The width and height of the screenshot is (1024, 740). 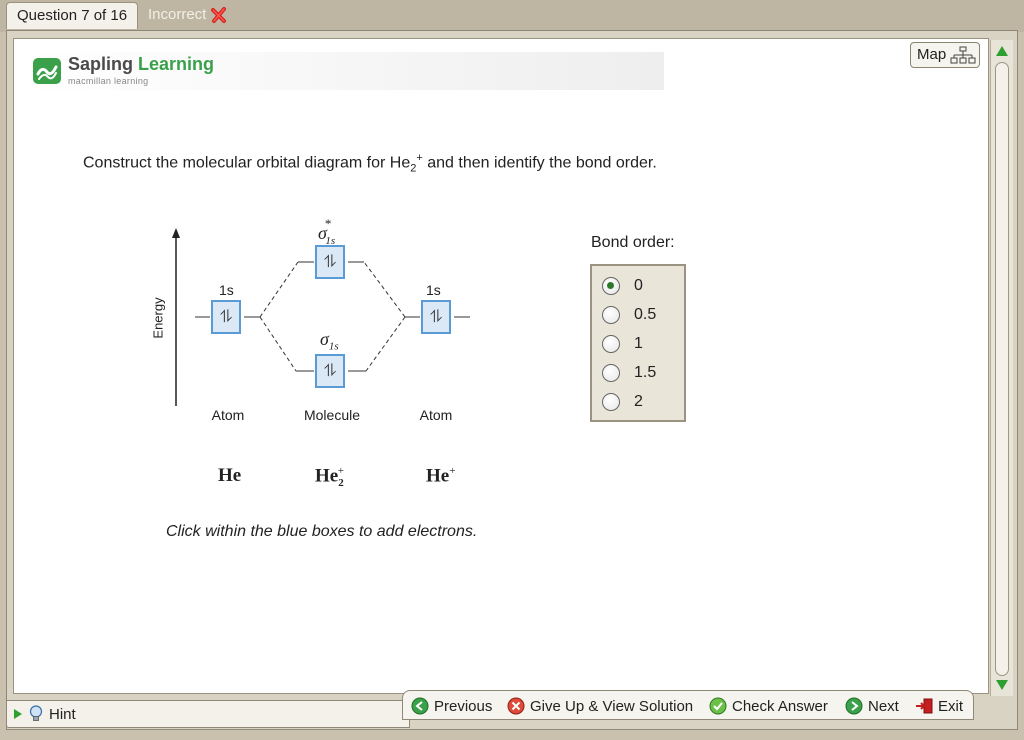 I want to click on status-text: Incorrect, so click(x=177, y=14).